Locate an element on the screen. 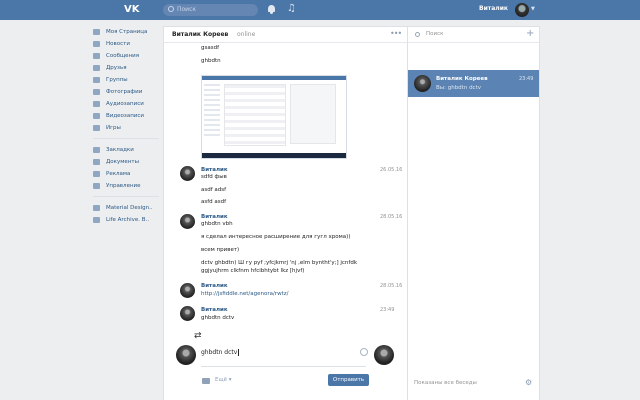  games-icon is located at coordinates (96, 128).